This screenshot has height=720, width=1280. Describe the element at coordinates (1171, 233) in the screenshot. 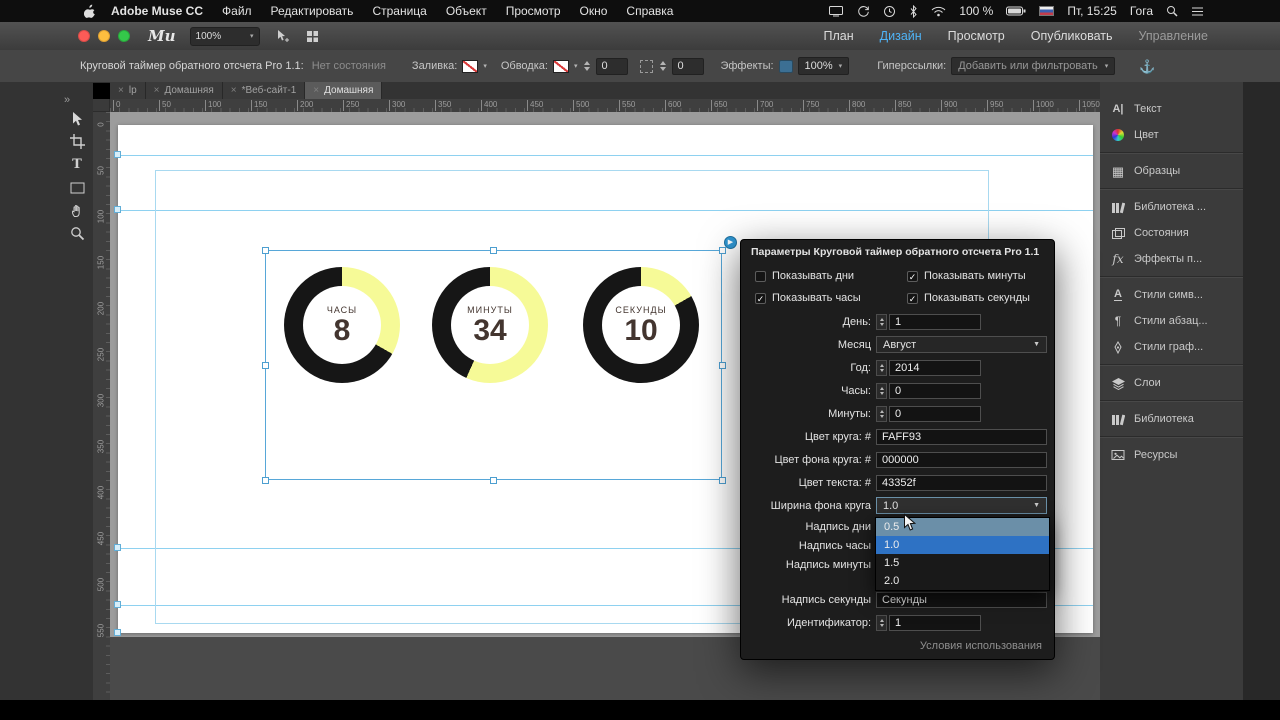

I see `panel-tab-item: Состояния` at that location.